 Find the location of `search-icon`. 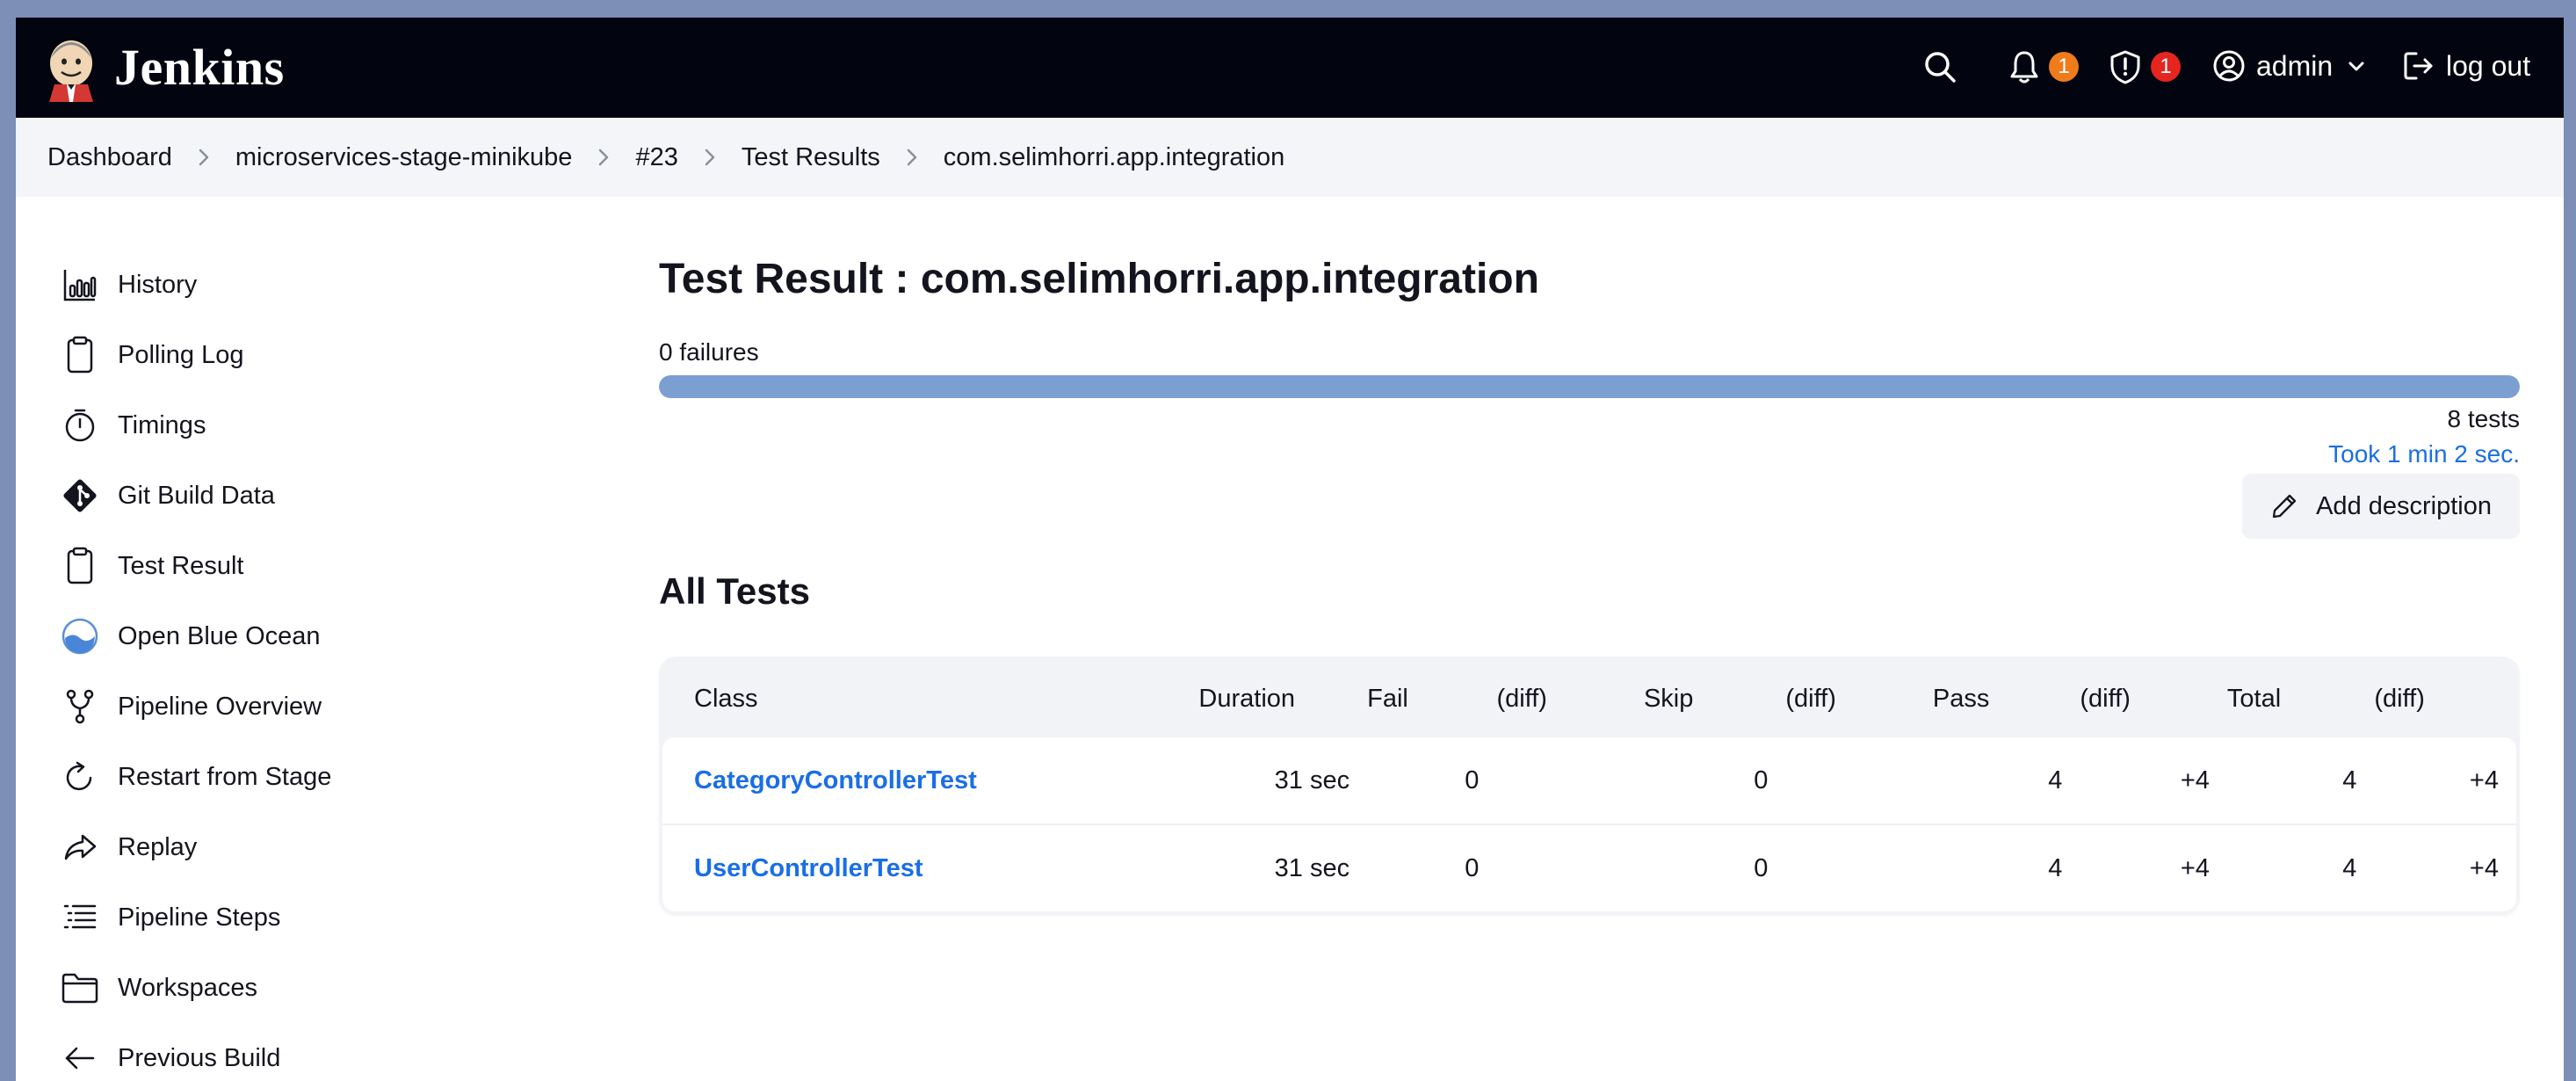

search-icon is located at coordinates (1940, 68).